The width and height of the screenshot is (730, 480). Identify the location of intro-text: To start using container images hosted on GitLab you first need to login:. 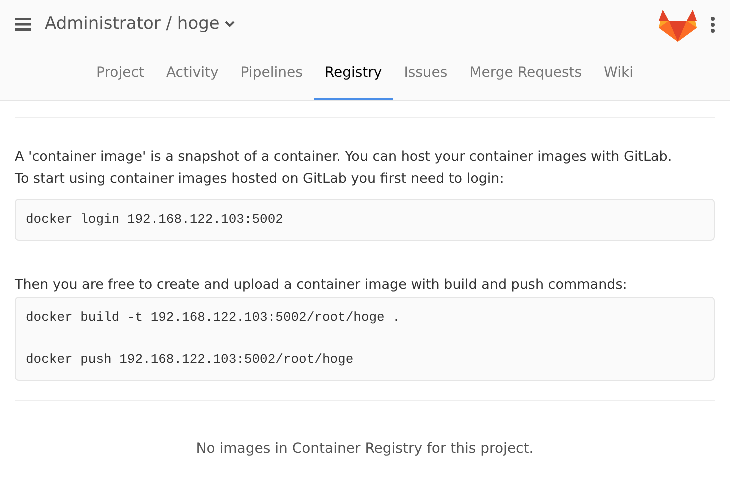
(260, 179).